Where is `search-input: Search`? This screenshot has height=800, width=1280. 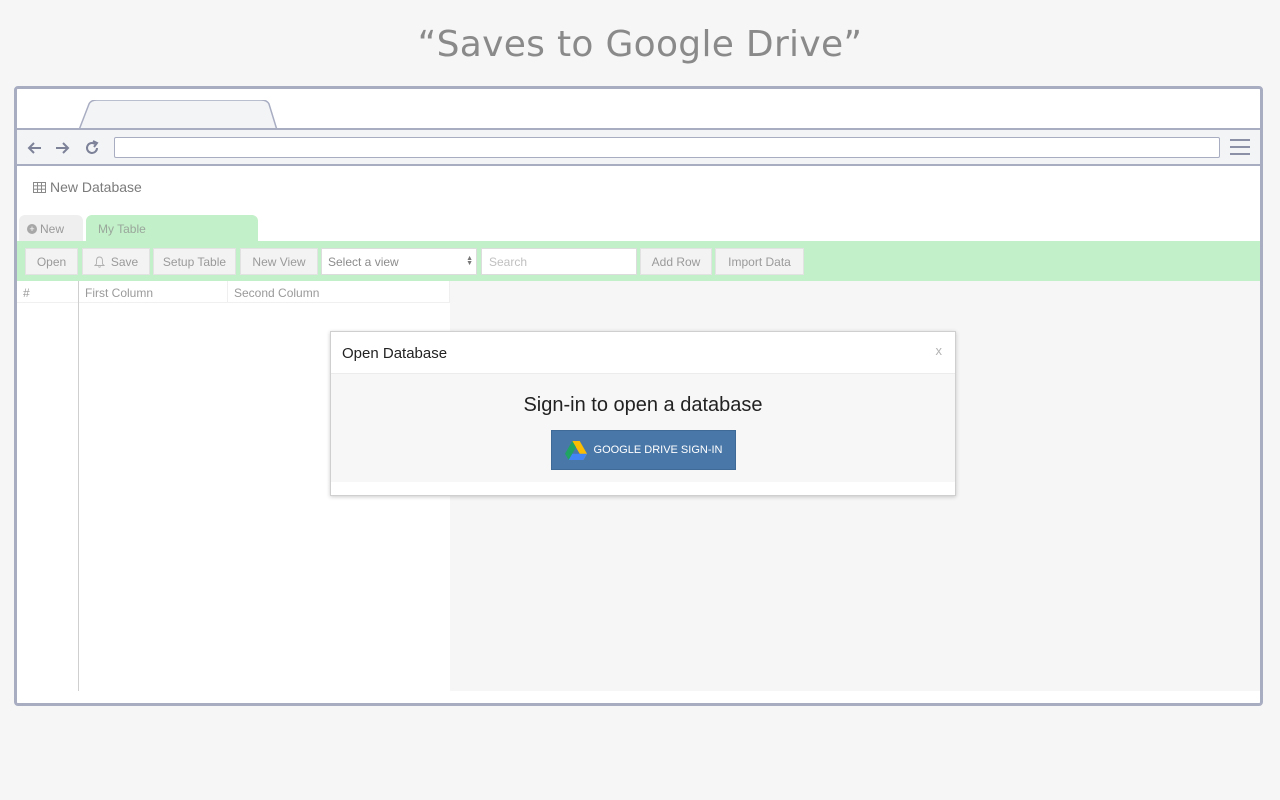
search-input: Search is located at coordinates (559, 261).